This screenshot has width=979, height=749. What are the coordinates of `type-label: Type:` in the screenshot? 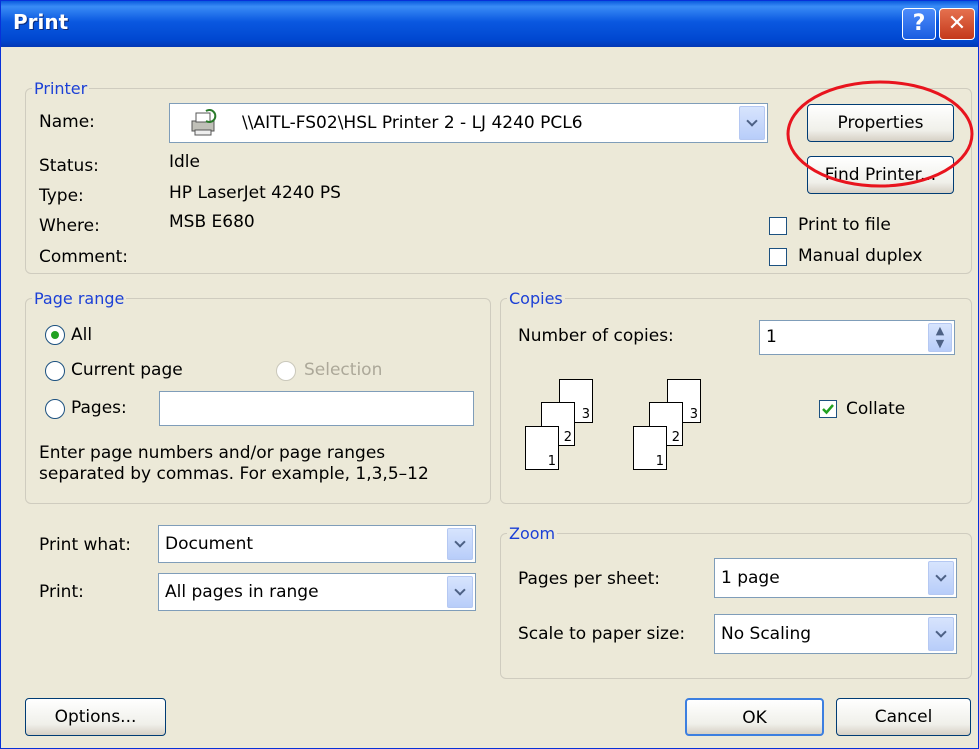 It's located at (61, 196).